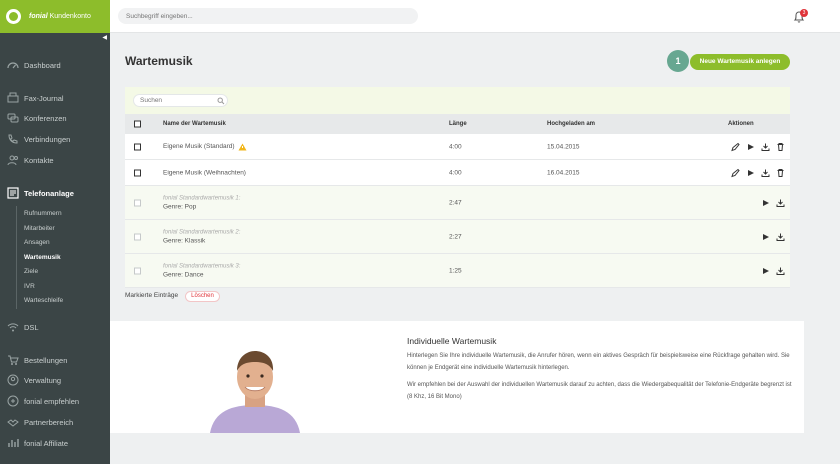 This screenshot has width=840, height=464. What do you see at coordinates (43, 213) in the screenshot?
I see `sidebar-sub-rufnummern: Rufnummern` at bounding box center [43, 213].